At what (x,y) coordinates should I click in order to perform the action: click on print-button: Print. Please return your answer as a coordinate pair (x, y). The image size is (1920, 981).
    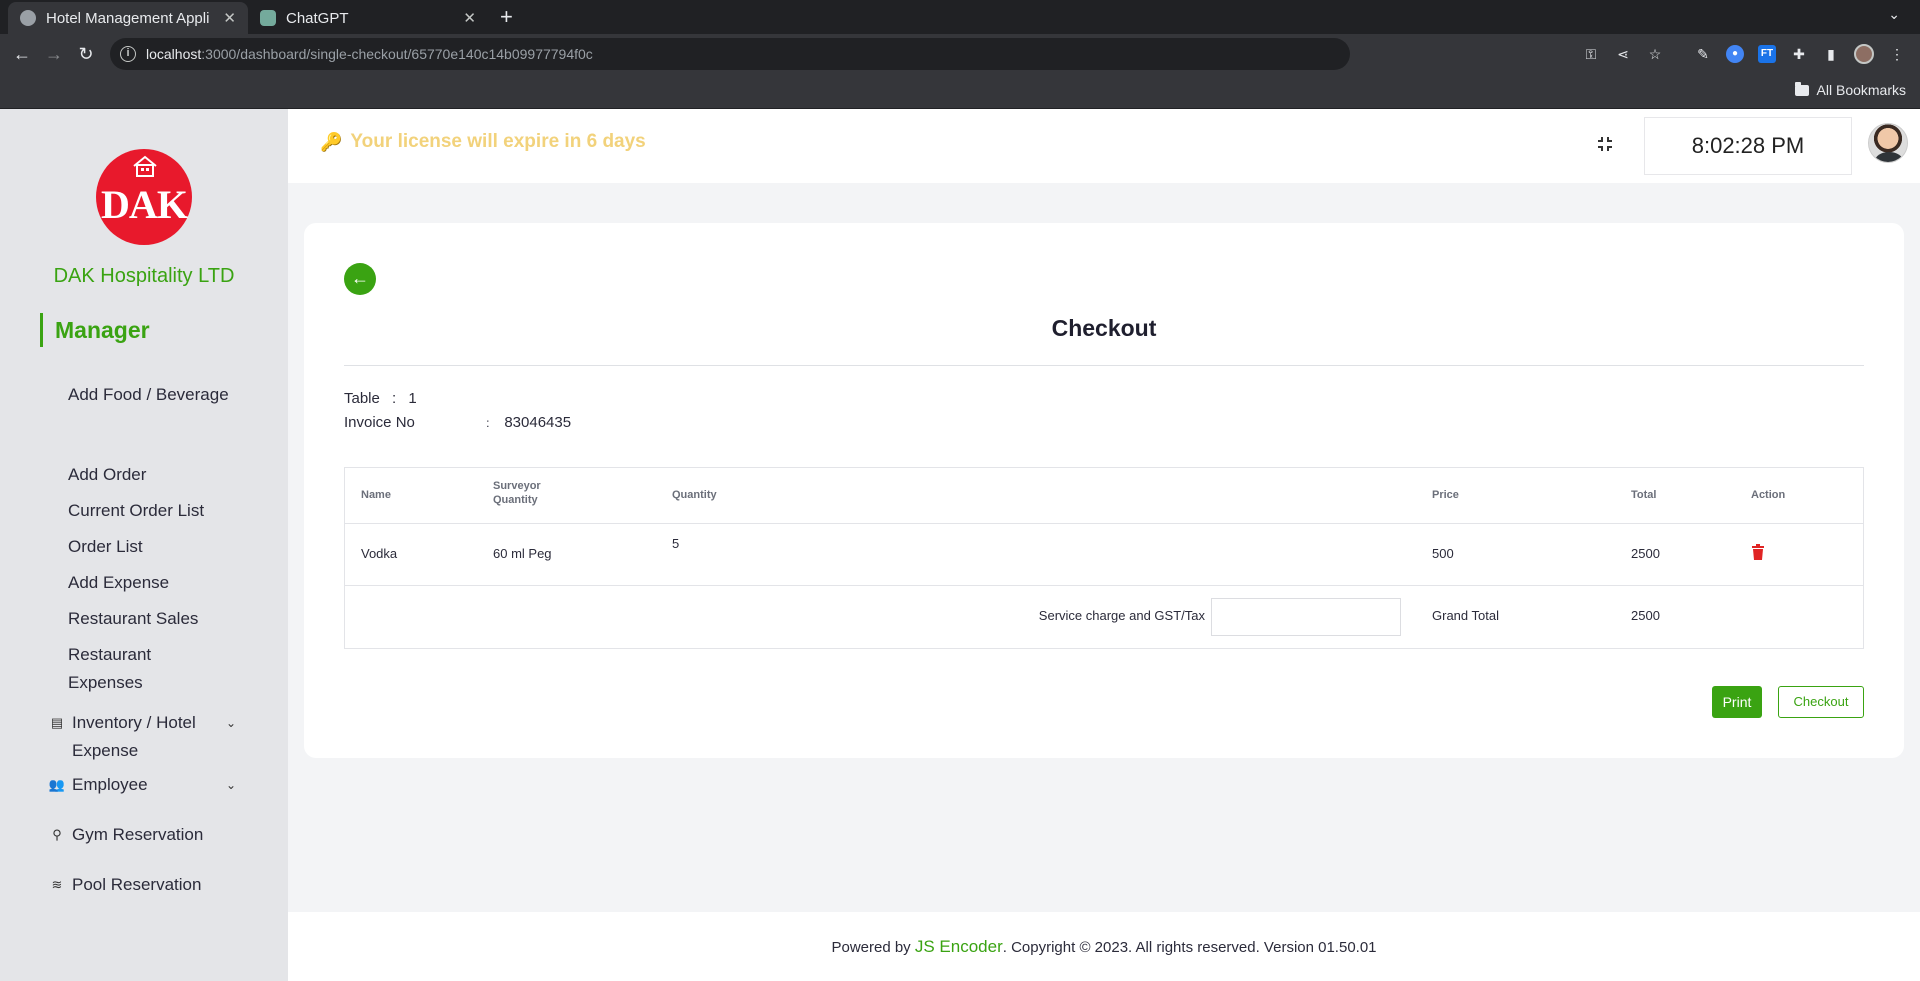
    Looking at the image, I should click on (1737, 702).